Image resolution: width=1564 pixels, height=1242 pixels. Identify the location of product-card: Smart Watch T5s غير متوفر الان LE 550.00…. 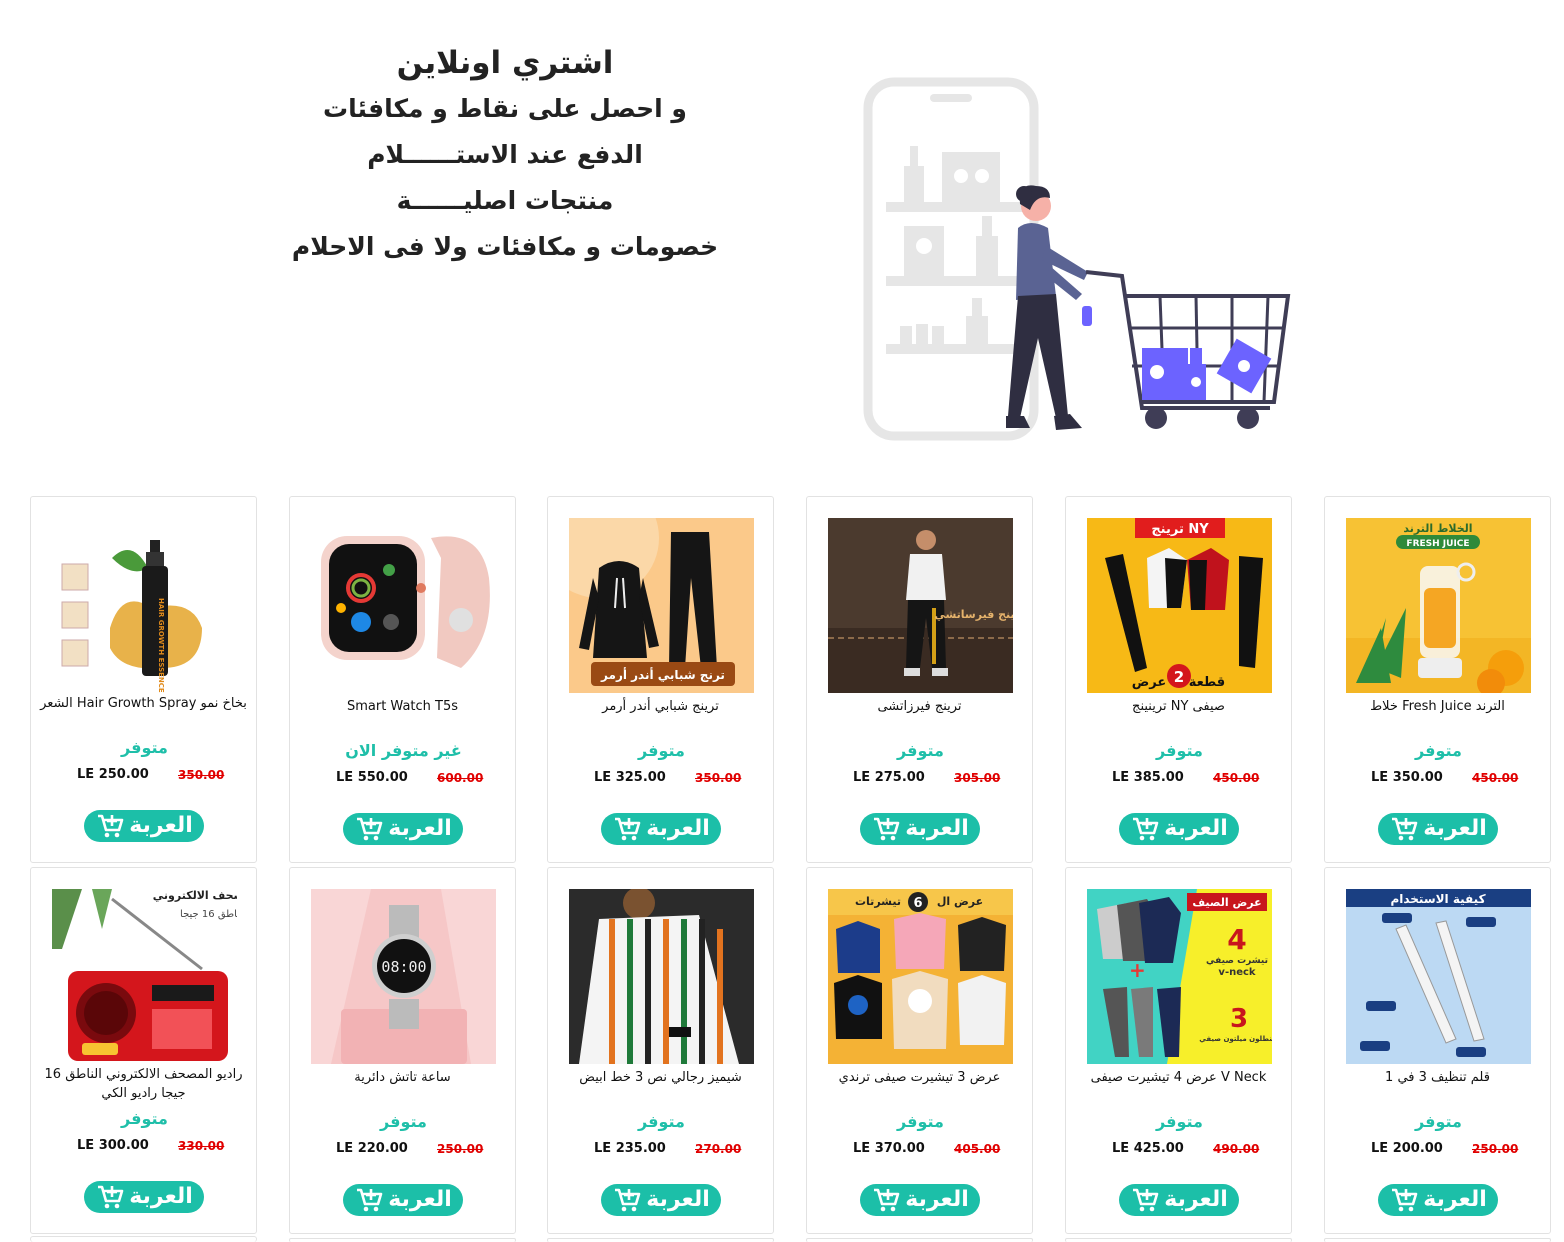
(402, 679).